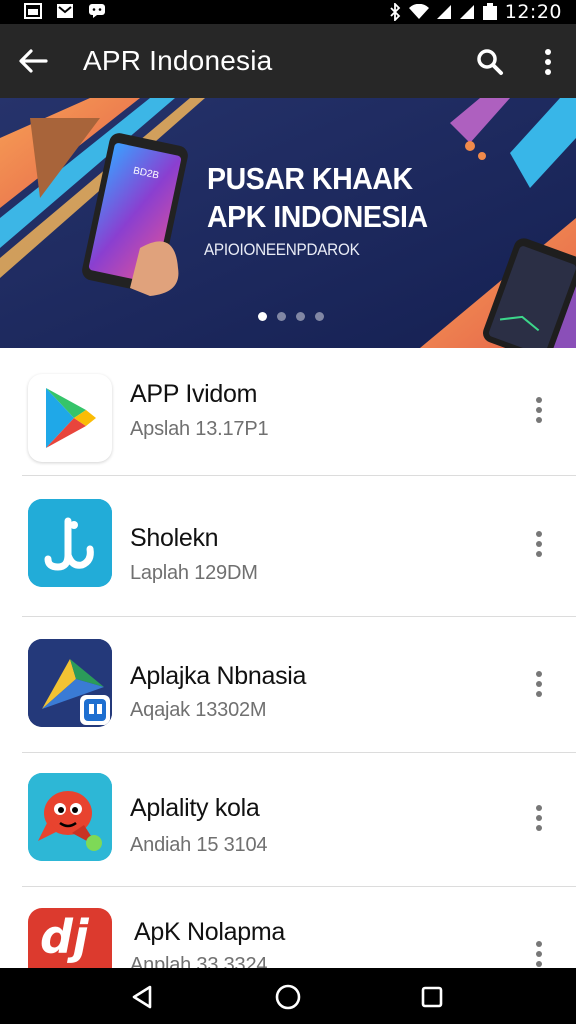 The image size is (576, 1024). Describe the element at coordinates (70, 543) in the screenshot. I see `blue-app-icon` at that location.